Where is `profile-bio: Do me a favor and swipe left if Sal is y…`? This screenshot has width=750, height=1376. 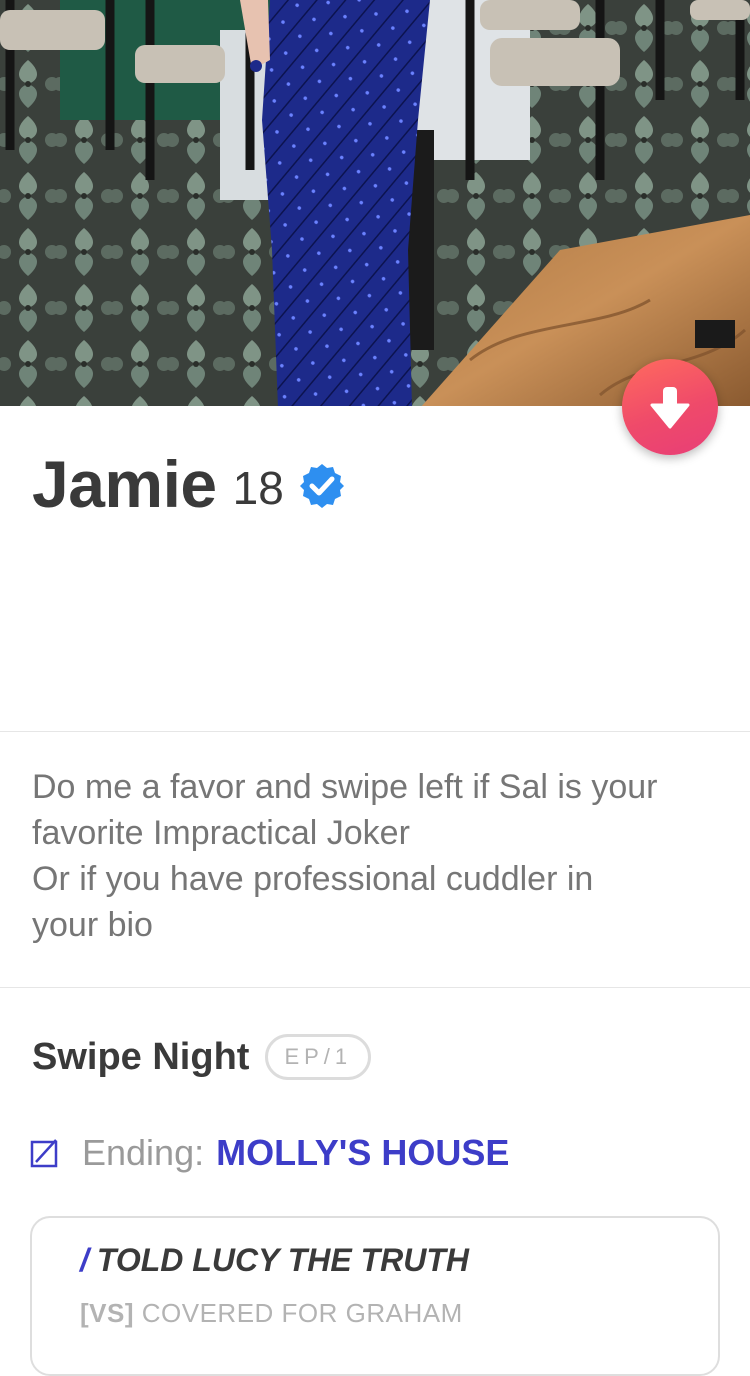
profile-bio: Do me a favor and swipe left if Sal is y… is located at coordinates (382, 856).